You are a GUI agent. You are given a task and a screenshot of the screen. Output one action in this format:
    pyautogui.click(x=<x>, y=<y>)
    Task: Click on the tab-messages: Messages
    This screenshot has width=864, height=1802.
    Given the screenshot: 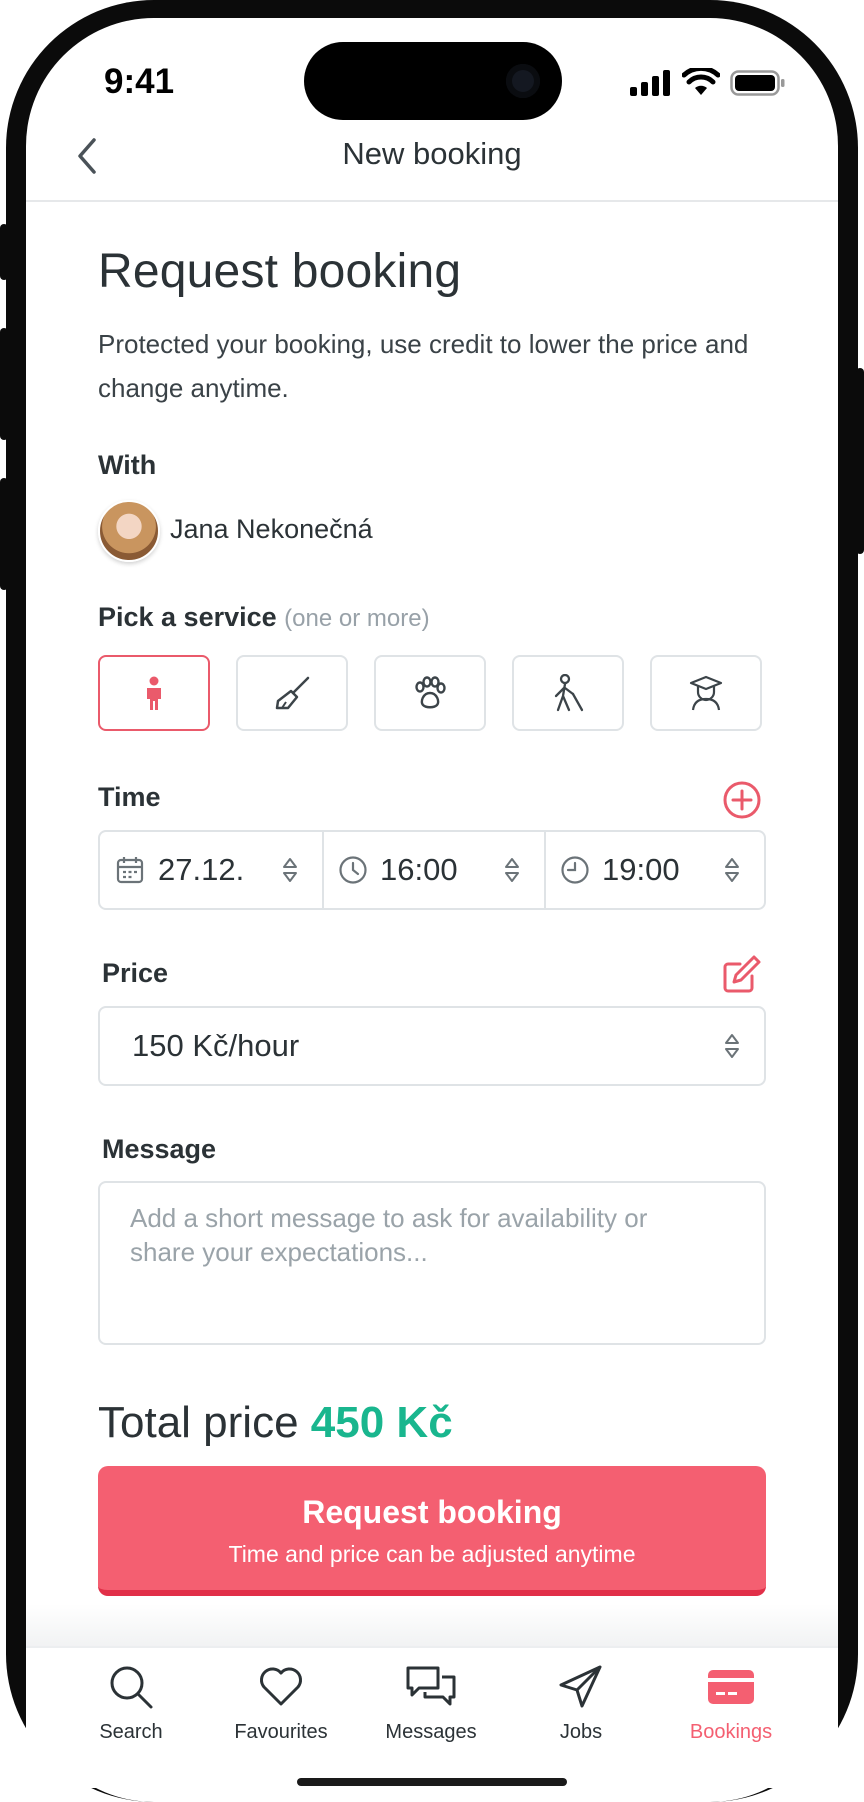 What is the action you would take?
    pyautogui.click(x=431, y=1704)
    